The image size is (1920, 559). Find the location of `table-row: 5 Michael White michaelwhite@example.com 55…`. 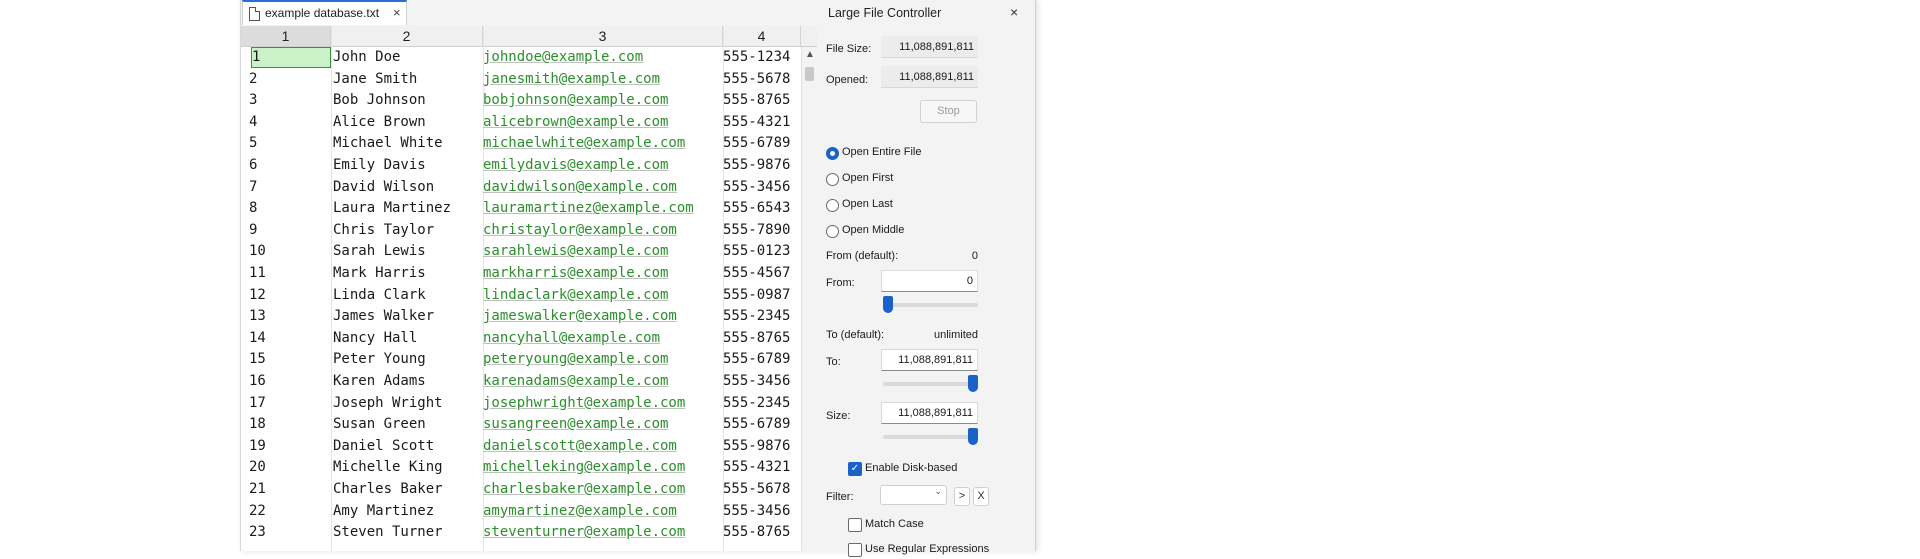

table-row: 5 Michael White michaelwhite@example.com 55… is located at coordinates (521, 144).